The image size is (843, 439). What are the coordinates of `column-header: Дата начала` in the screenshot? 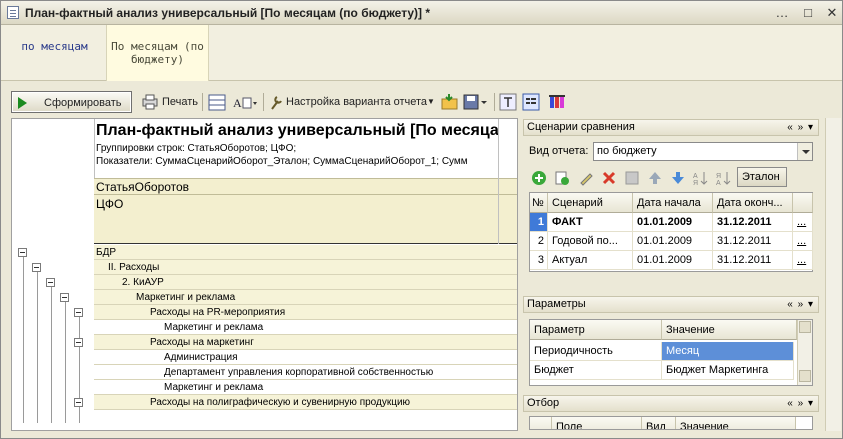 It's located at (673, 203).